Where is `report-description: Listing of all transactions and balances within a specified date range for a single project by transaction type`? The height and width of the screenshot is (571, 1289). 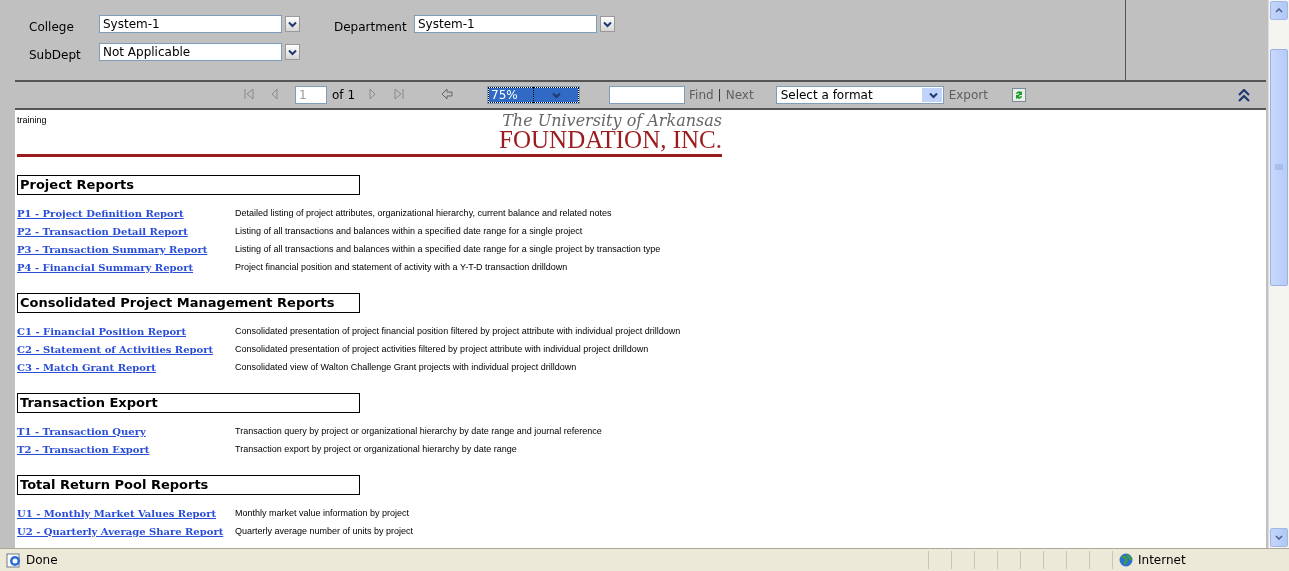
report-description: Listing of all transactions and balances within a specified date range for a single project by transaction type is located at coordinates (448, 249).